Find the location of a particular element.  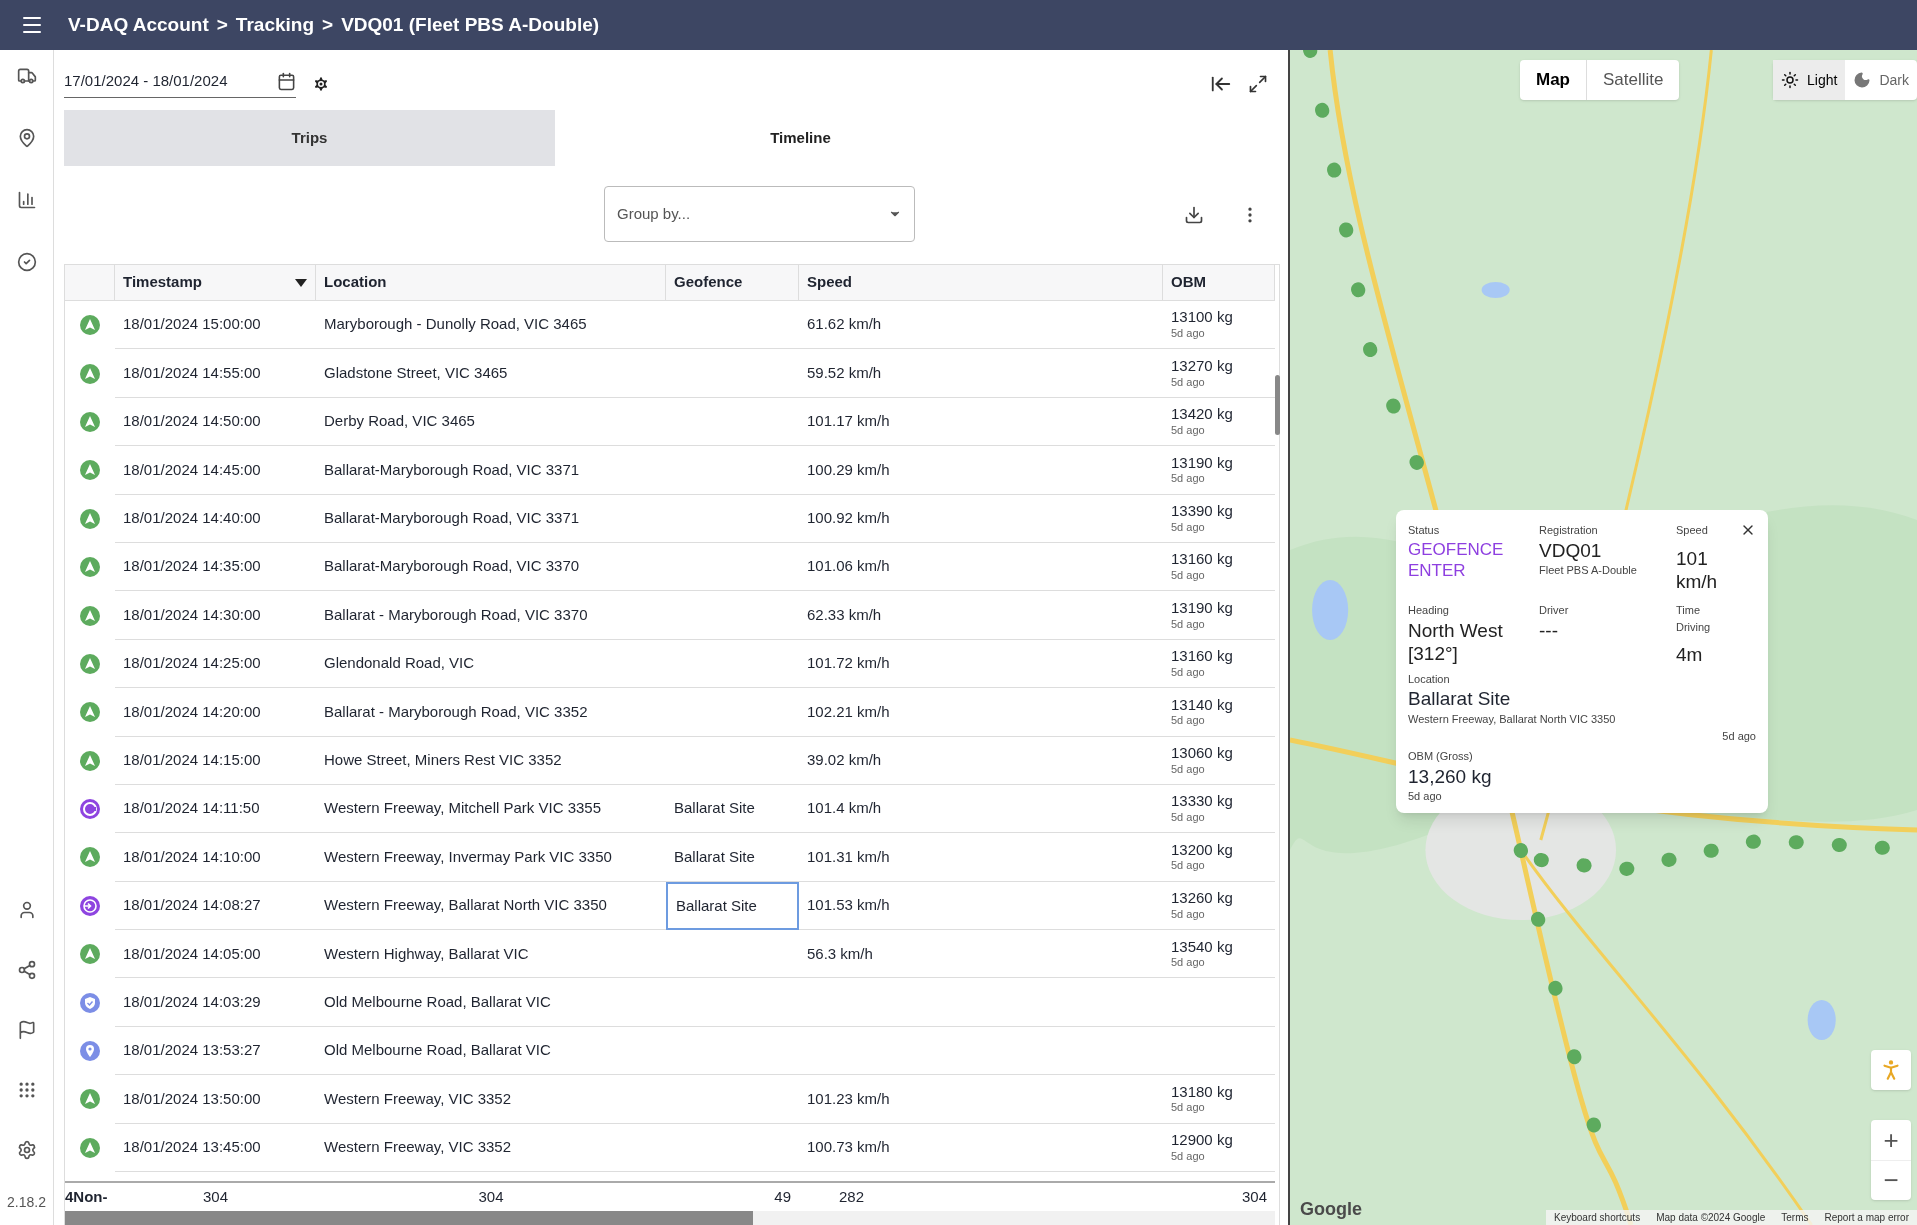

breadcrumb-link: Tracking is located at coordinates (274, 25).